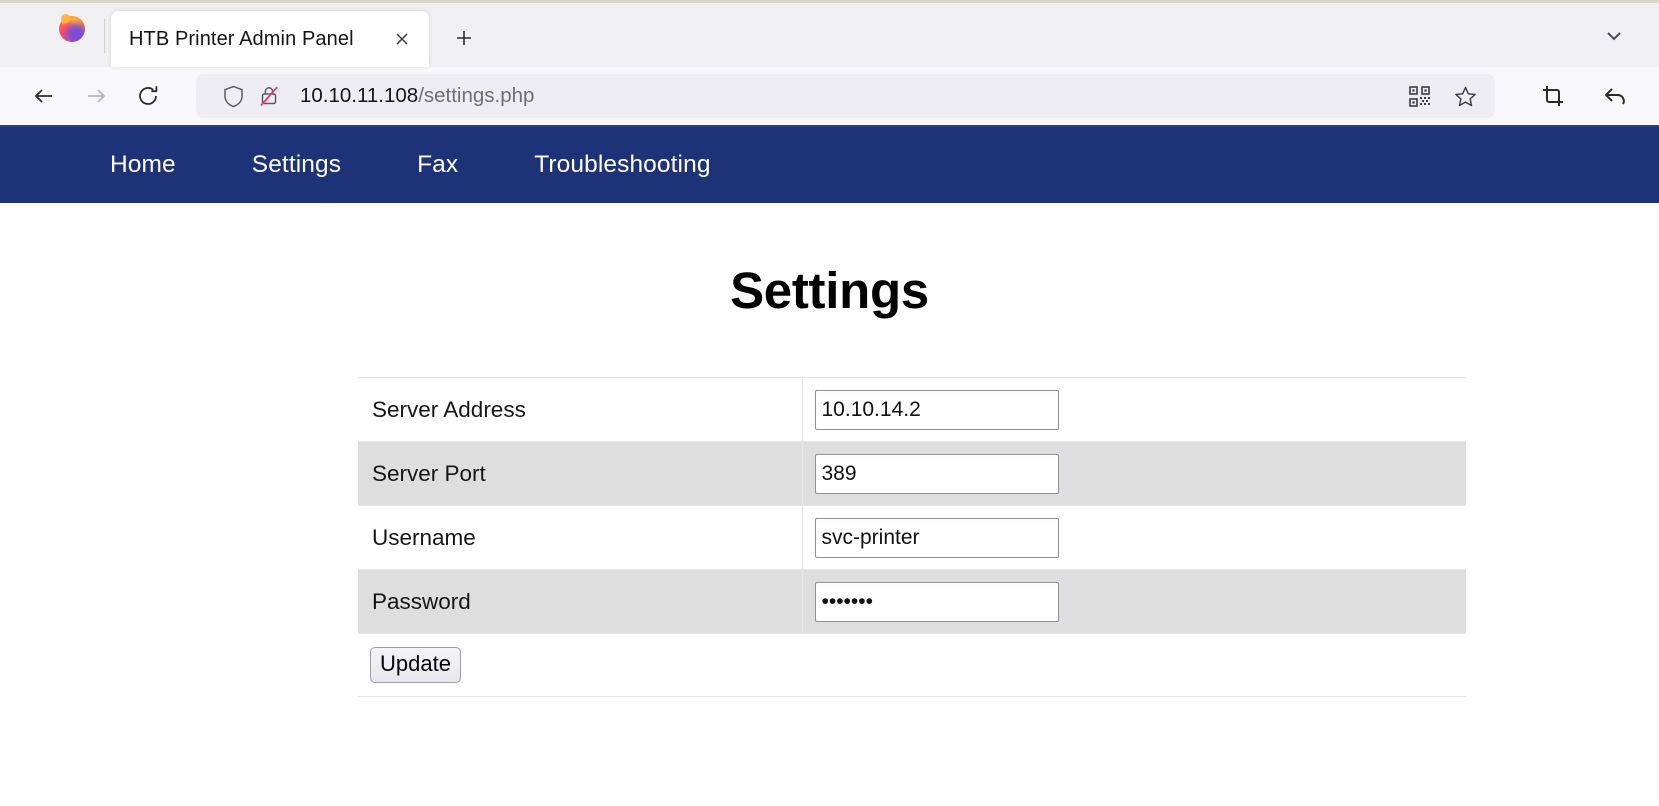  I want to click on close-icon, so click(402, 39).